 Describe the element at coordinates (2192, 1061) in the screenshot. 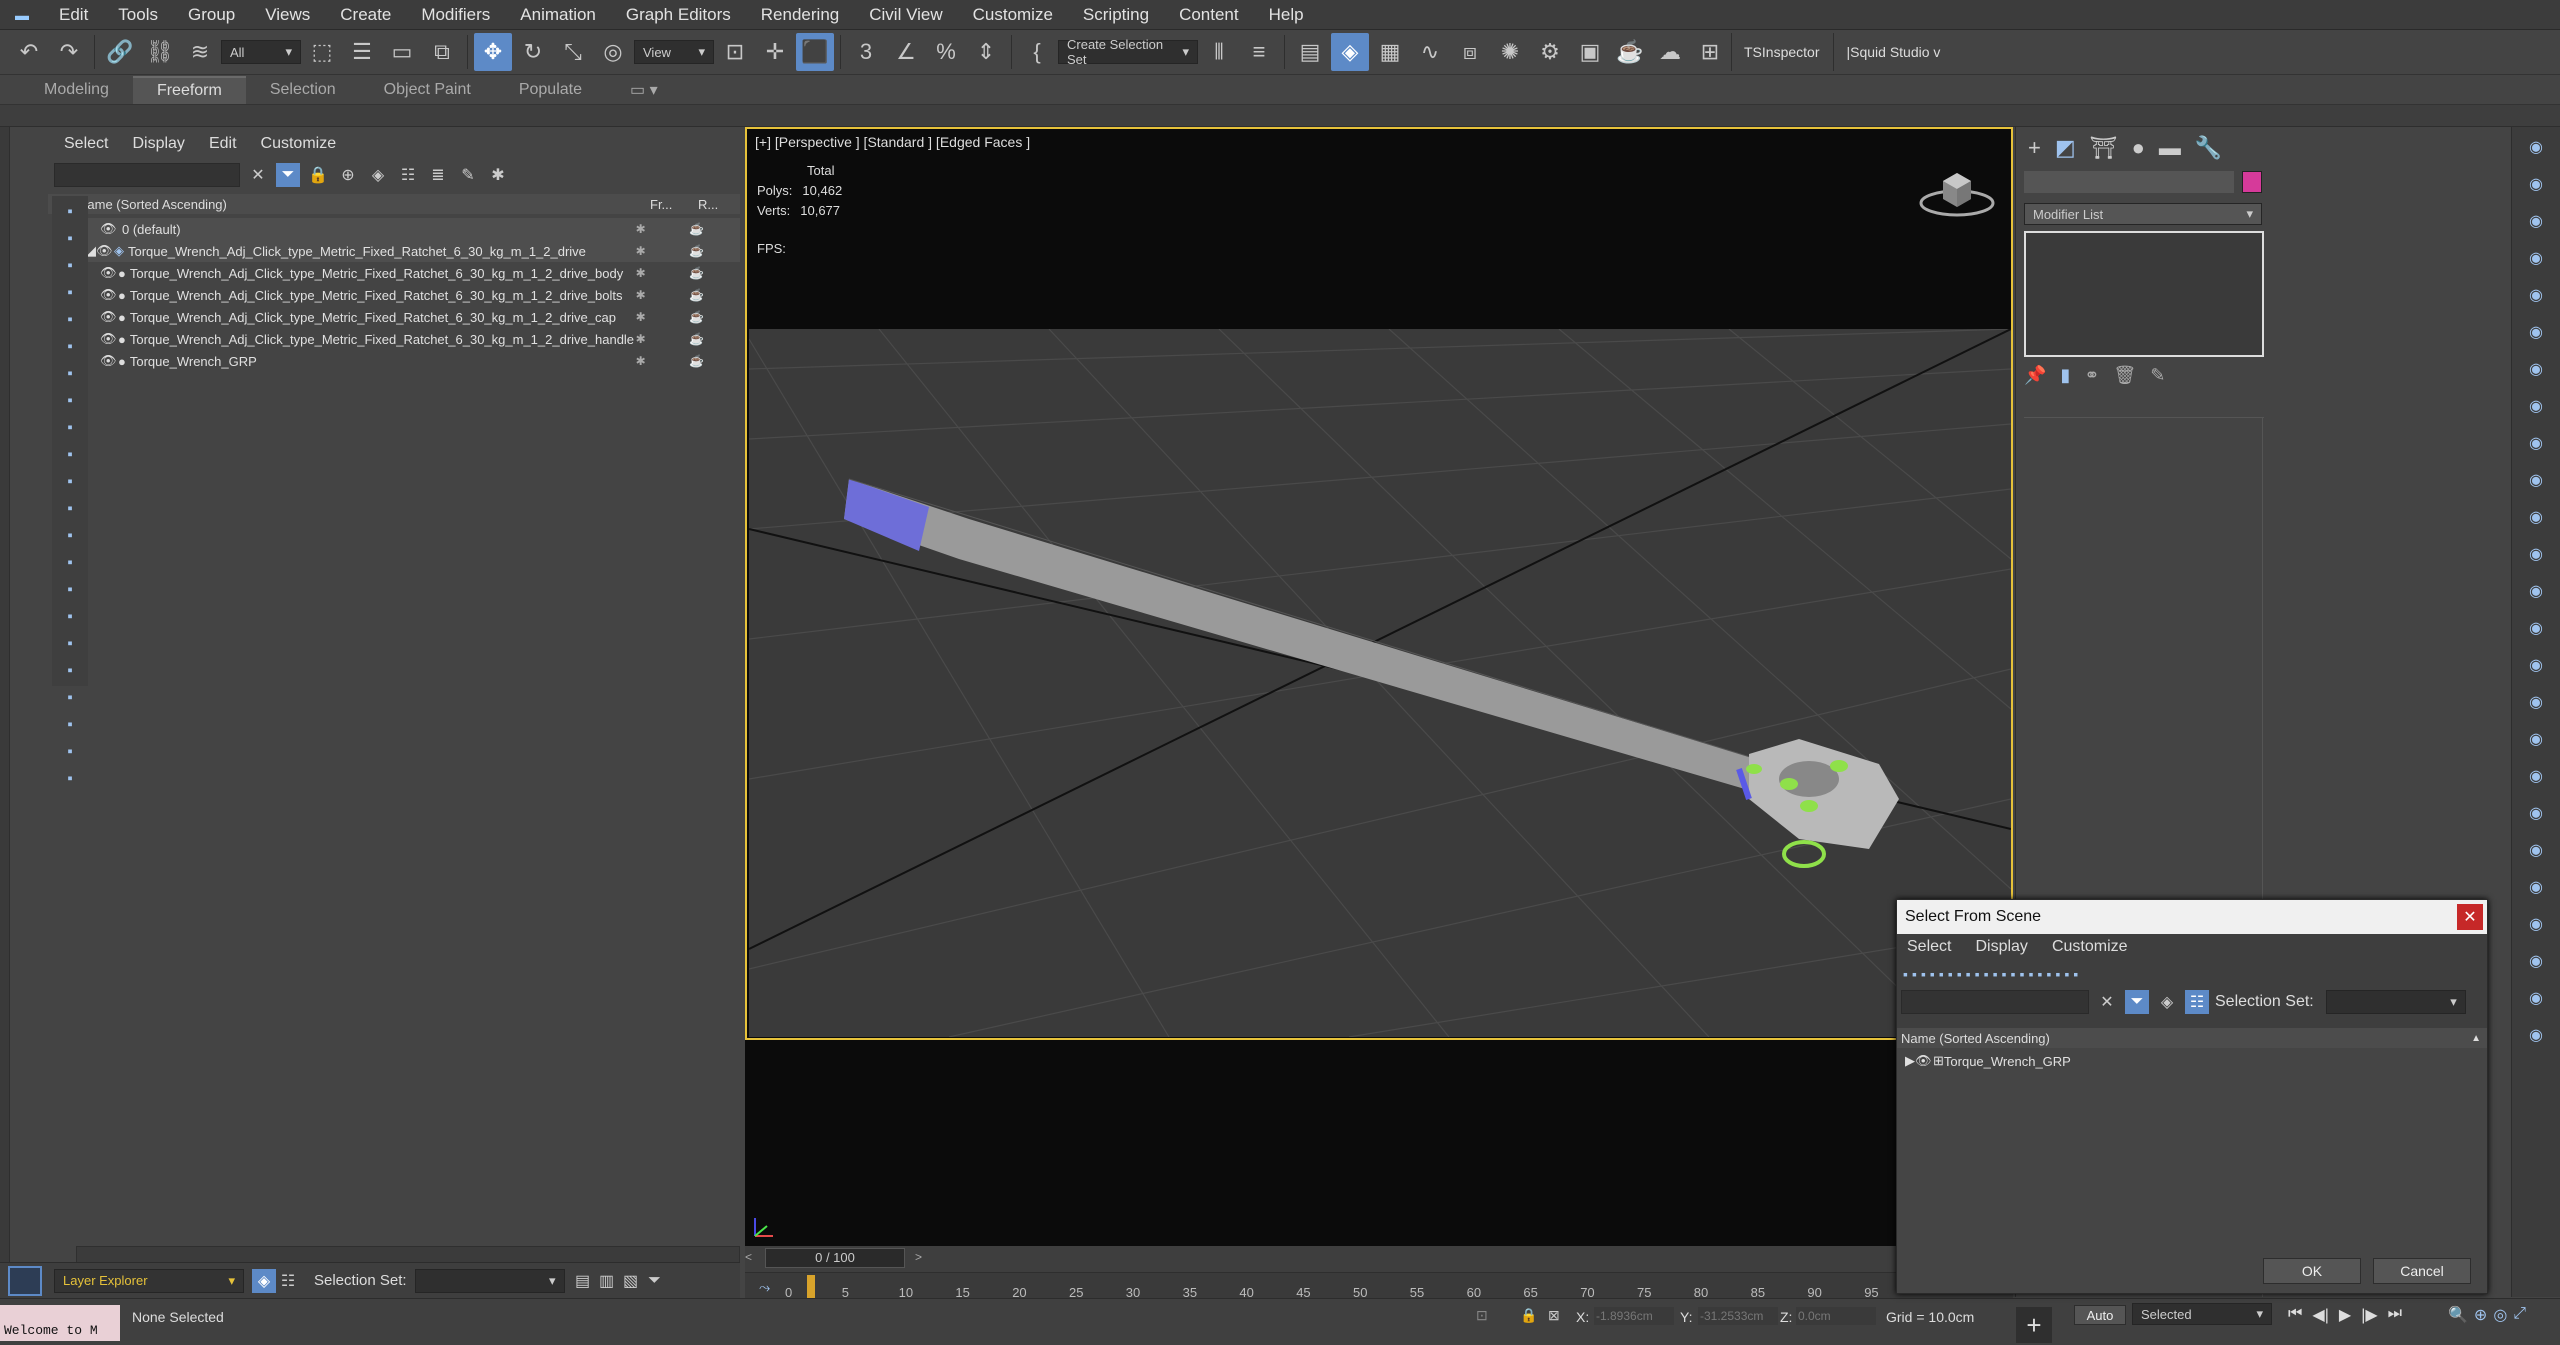

I see `dialog-tree-row: ▶ 👁 ⊞ Torque_Wrench_GRP` at that location.